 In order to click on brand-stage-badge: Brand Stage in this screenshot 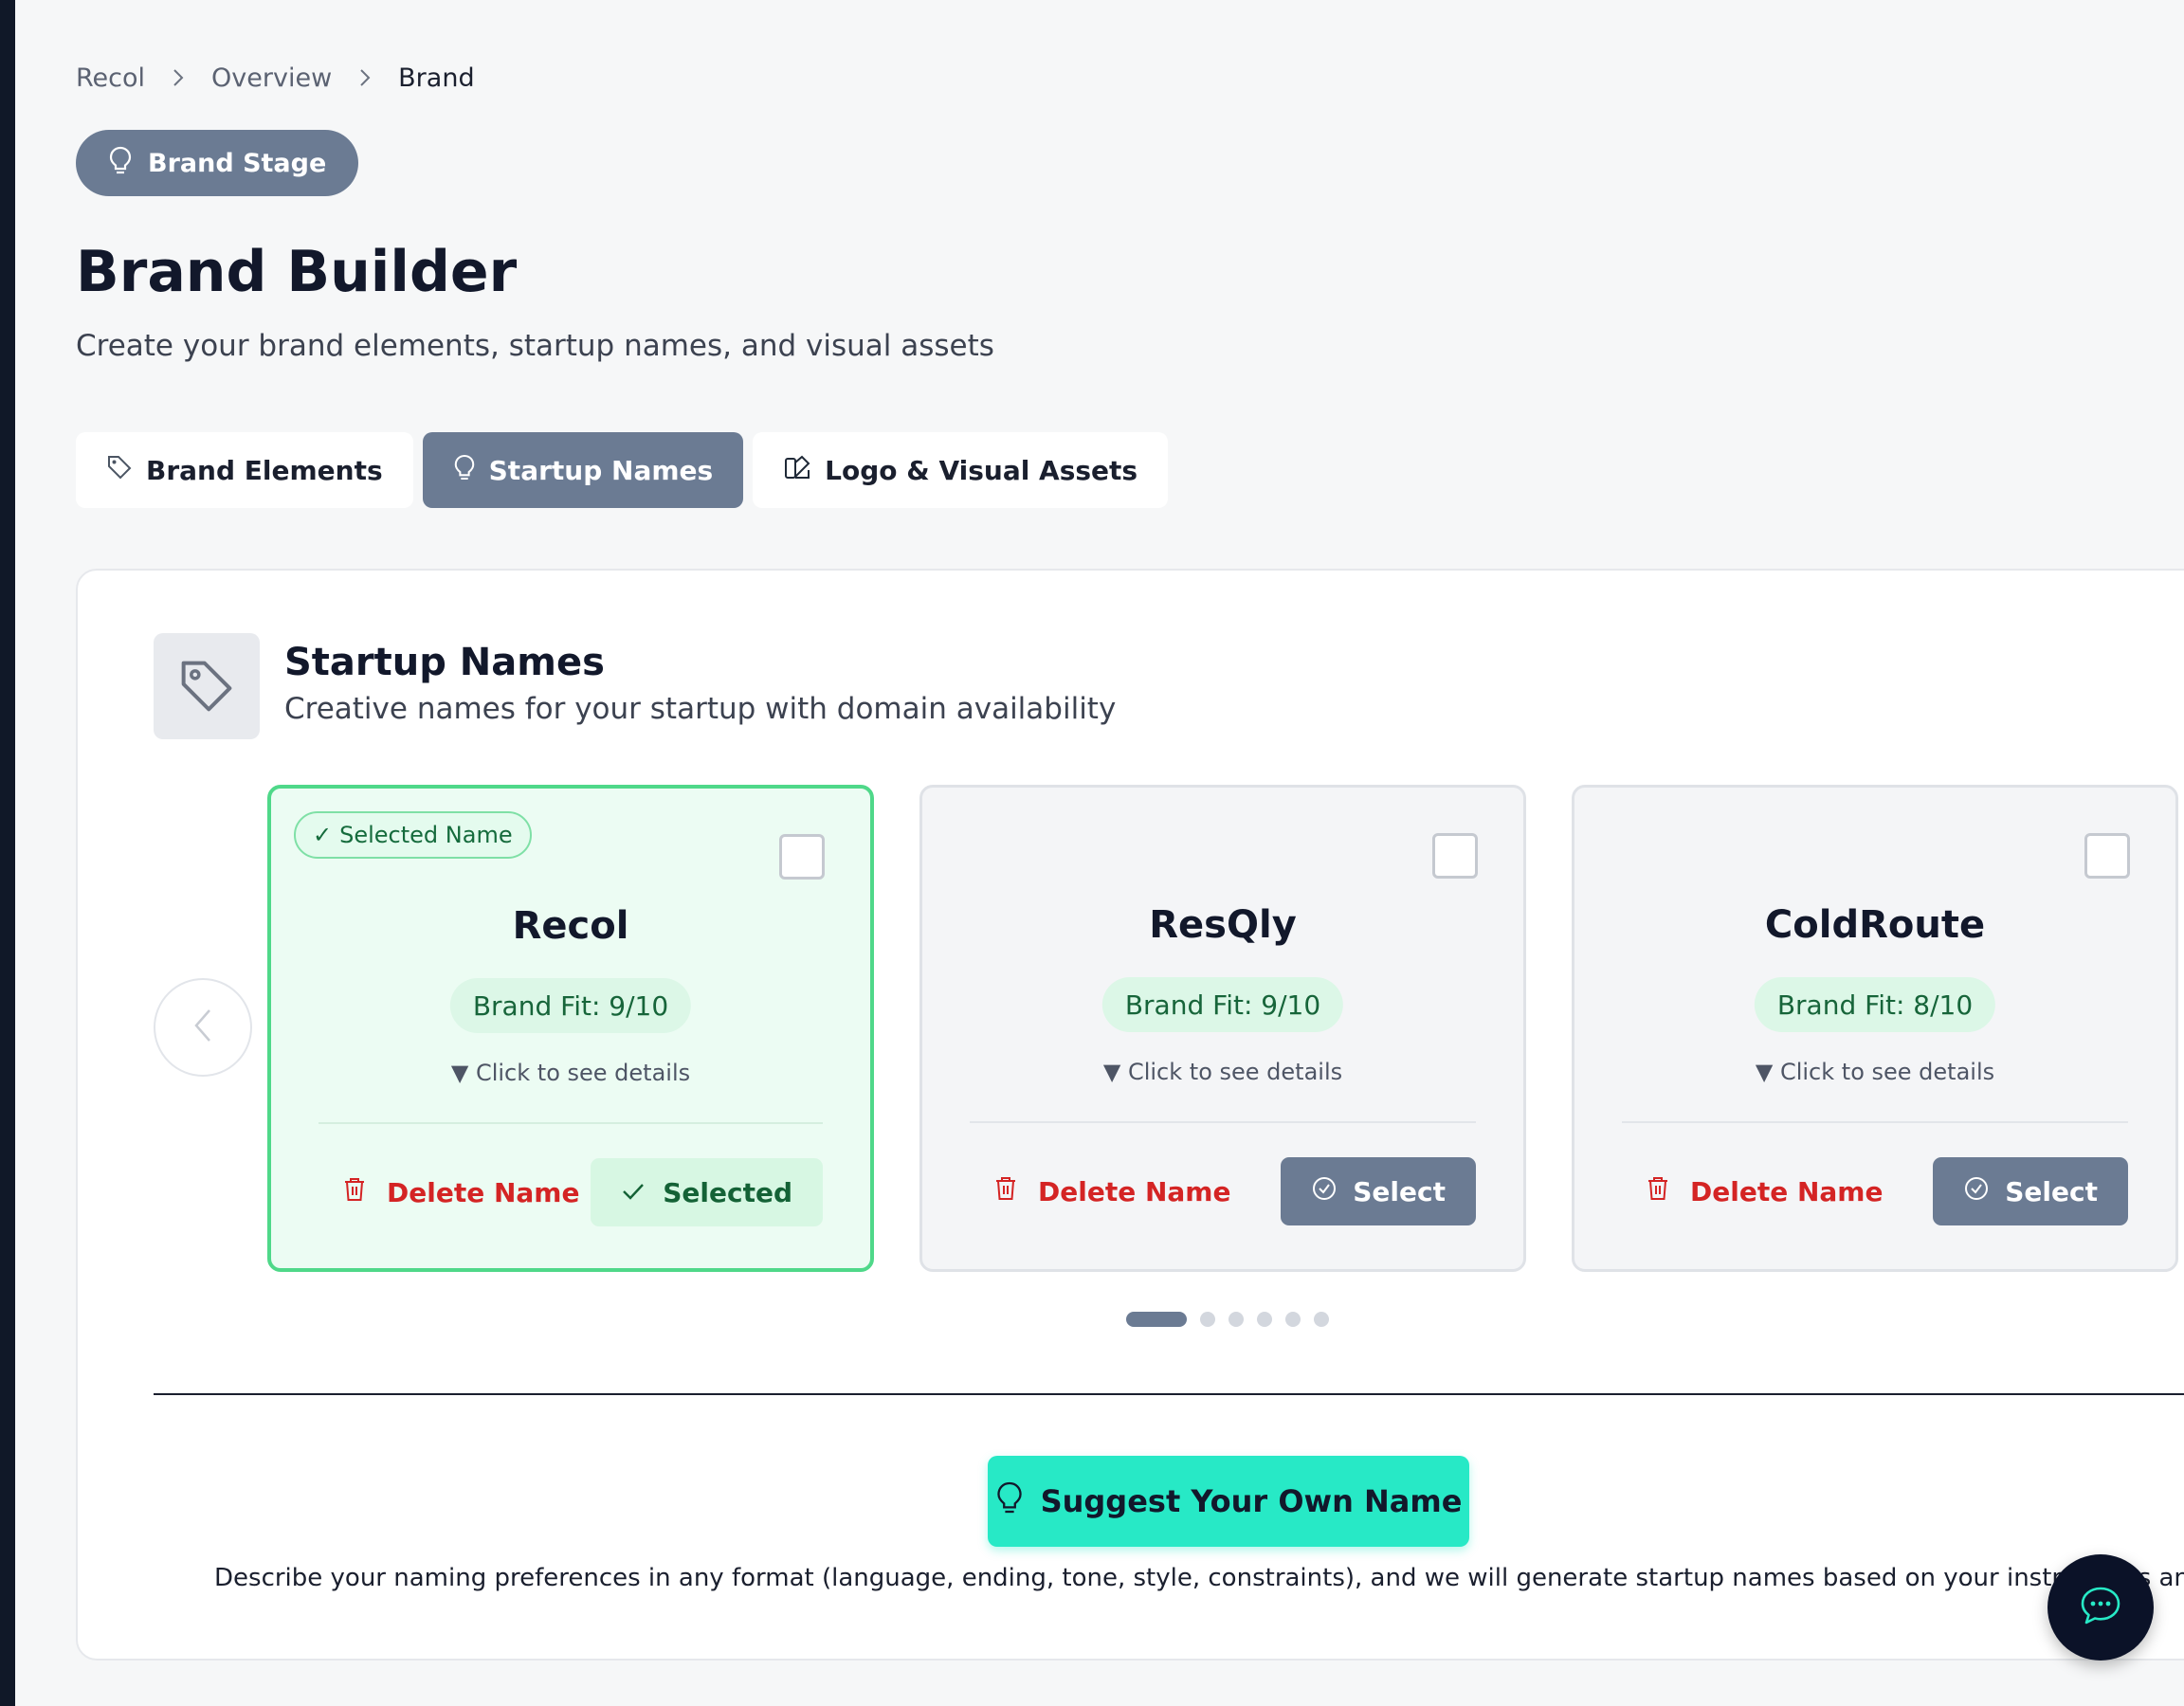, I will do `click(217, 163)`.